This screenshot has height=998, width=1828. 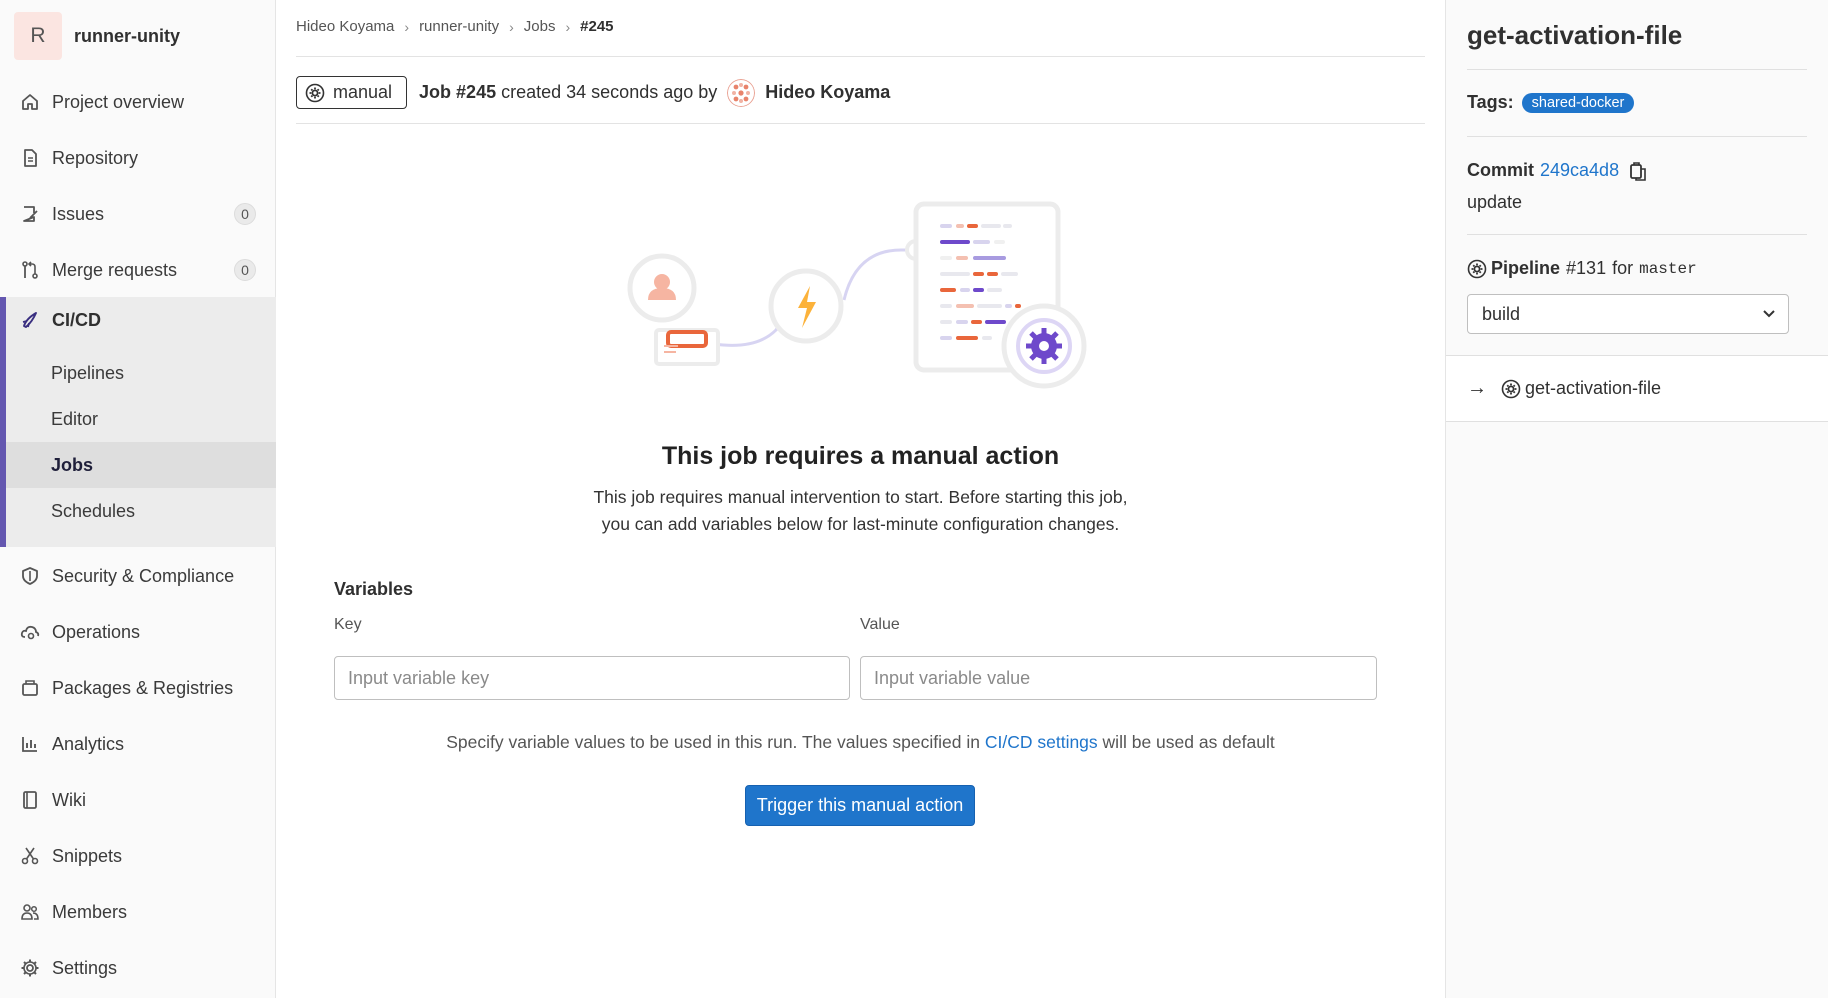 What do you see at coordinates (1668, 269) in the screenshot?
I see `pipeline-ref: master` at bounding box center [1668, 269].